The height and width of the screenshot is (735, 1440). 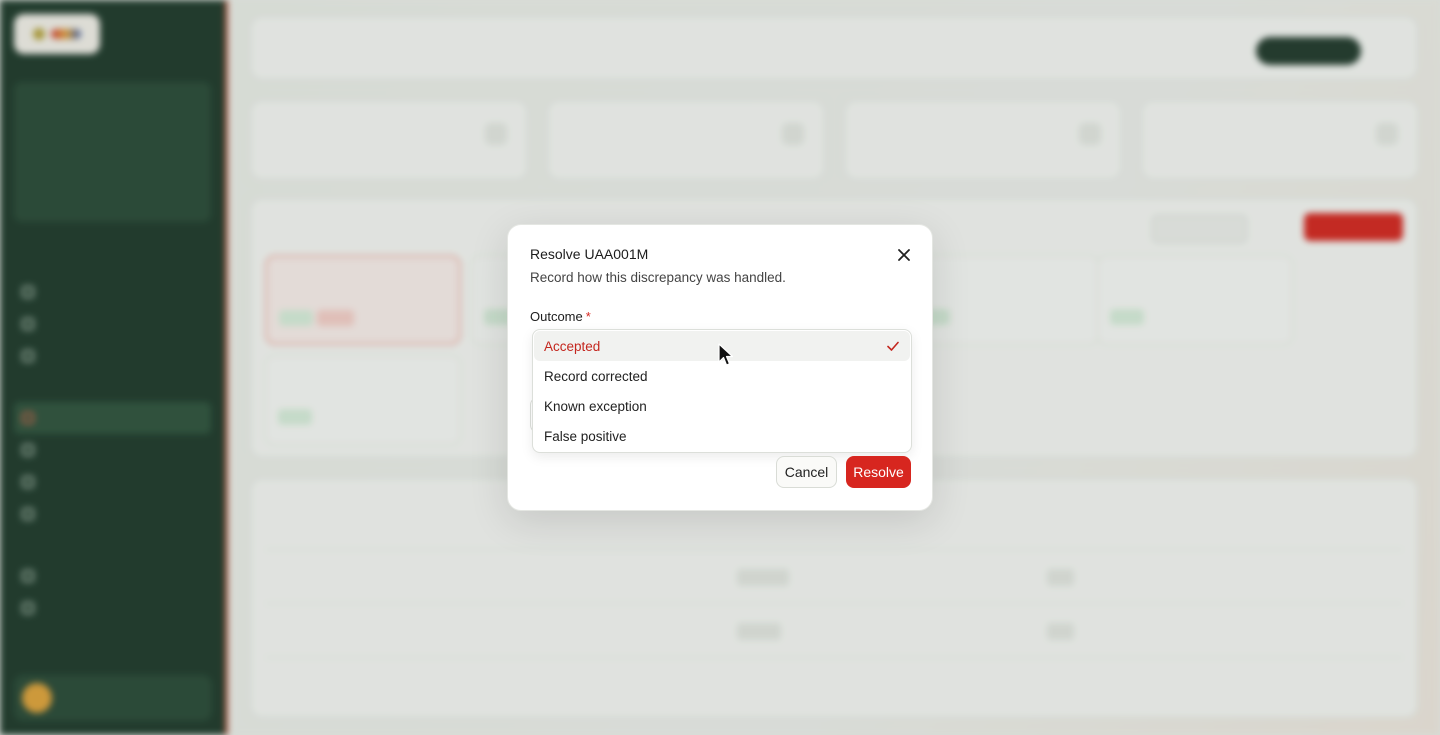 What do you see at coordinates (722, 436) in the screenshot?
I see `option-false-positive: False positive` at bounding box center [722, 436].